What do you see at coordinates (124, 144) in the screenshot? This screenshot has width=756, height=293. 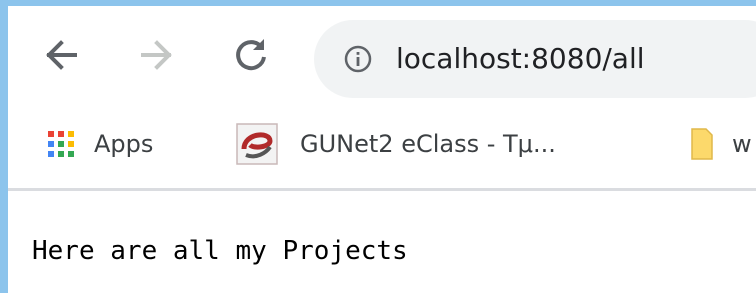 I see `bookmark-label: Apps` at bounding box center [124, 144].